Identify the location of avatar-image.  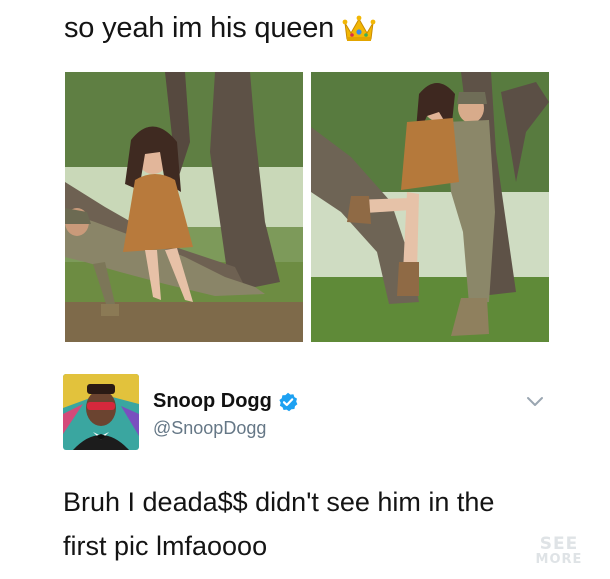
(101, 412).